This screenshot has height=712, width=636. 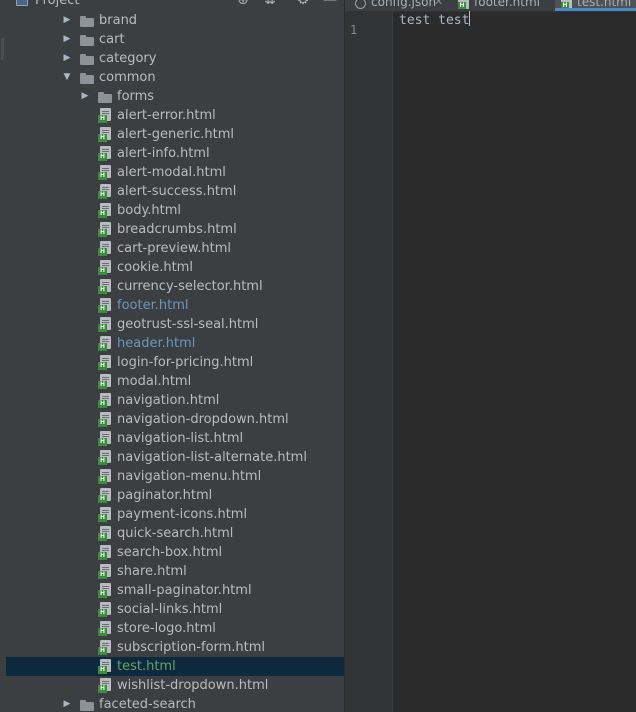 I want to click on tree-item-label: footer.html, so click(x=153, y=305).